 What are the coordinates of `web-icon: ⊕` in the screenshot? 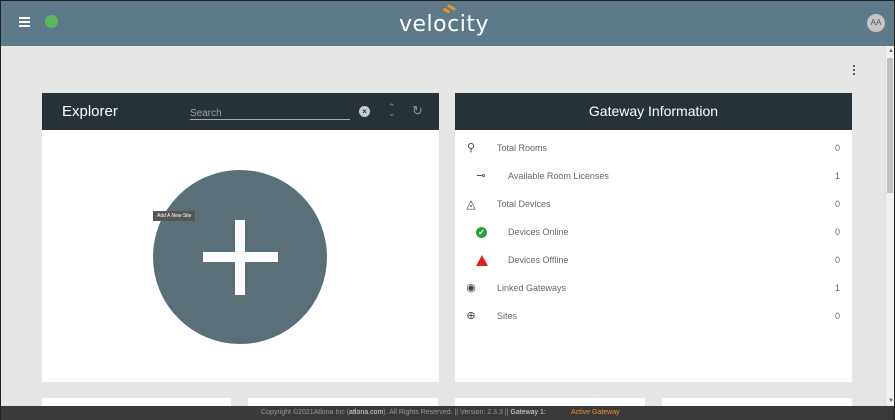 It's located at (471, 316).